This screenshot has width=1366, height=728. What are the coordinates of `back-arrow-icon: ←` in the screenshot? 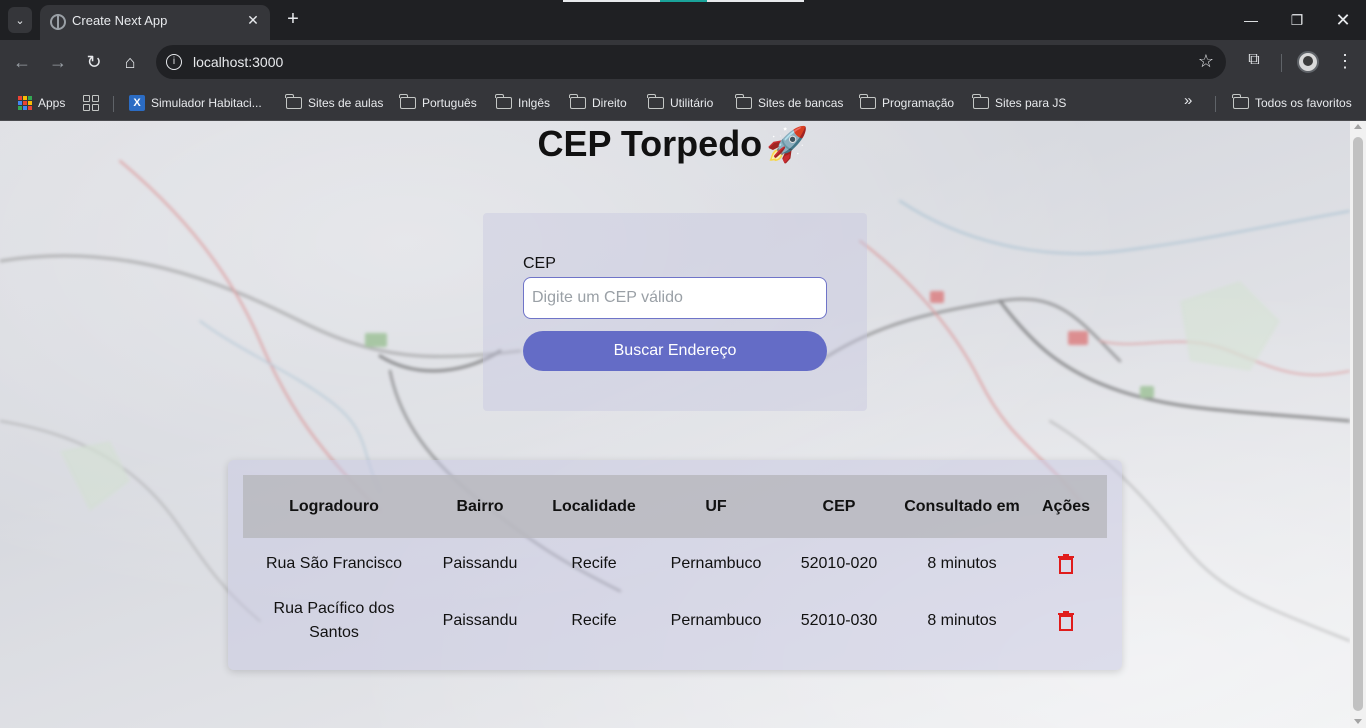 It's located at (22, 62).